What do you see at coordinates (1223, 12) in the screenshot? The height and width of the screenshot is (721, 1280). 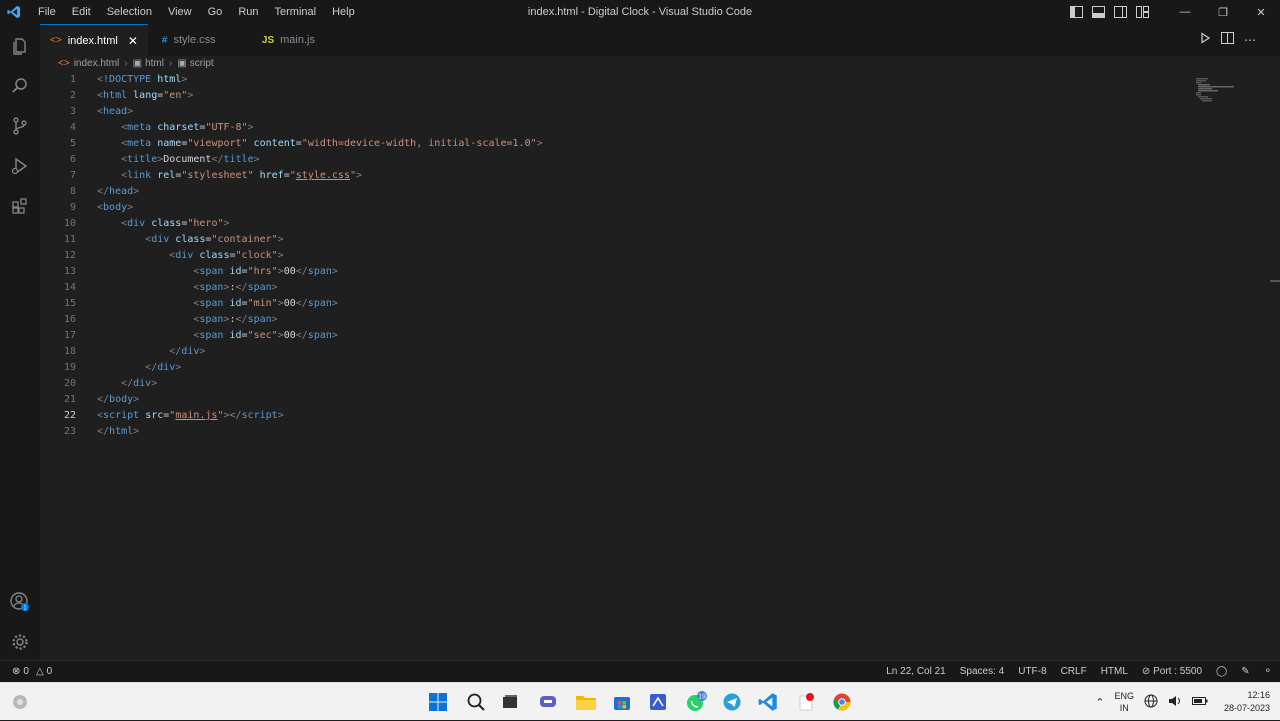 I see `restore-icon: ❐` at bounding box center [1223, 12].